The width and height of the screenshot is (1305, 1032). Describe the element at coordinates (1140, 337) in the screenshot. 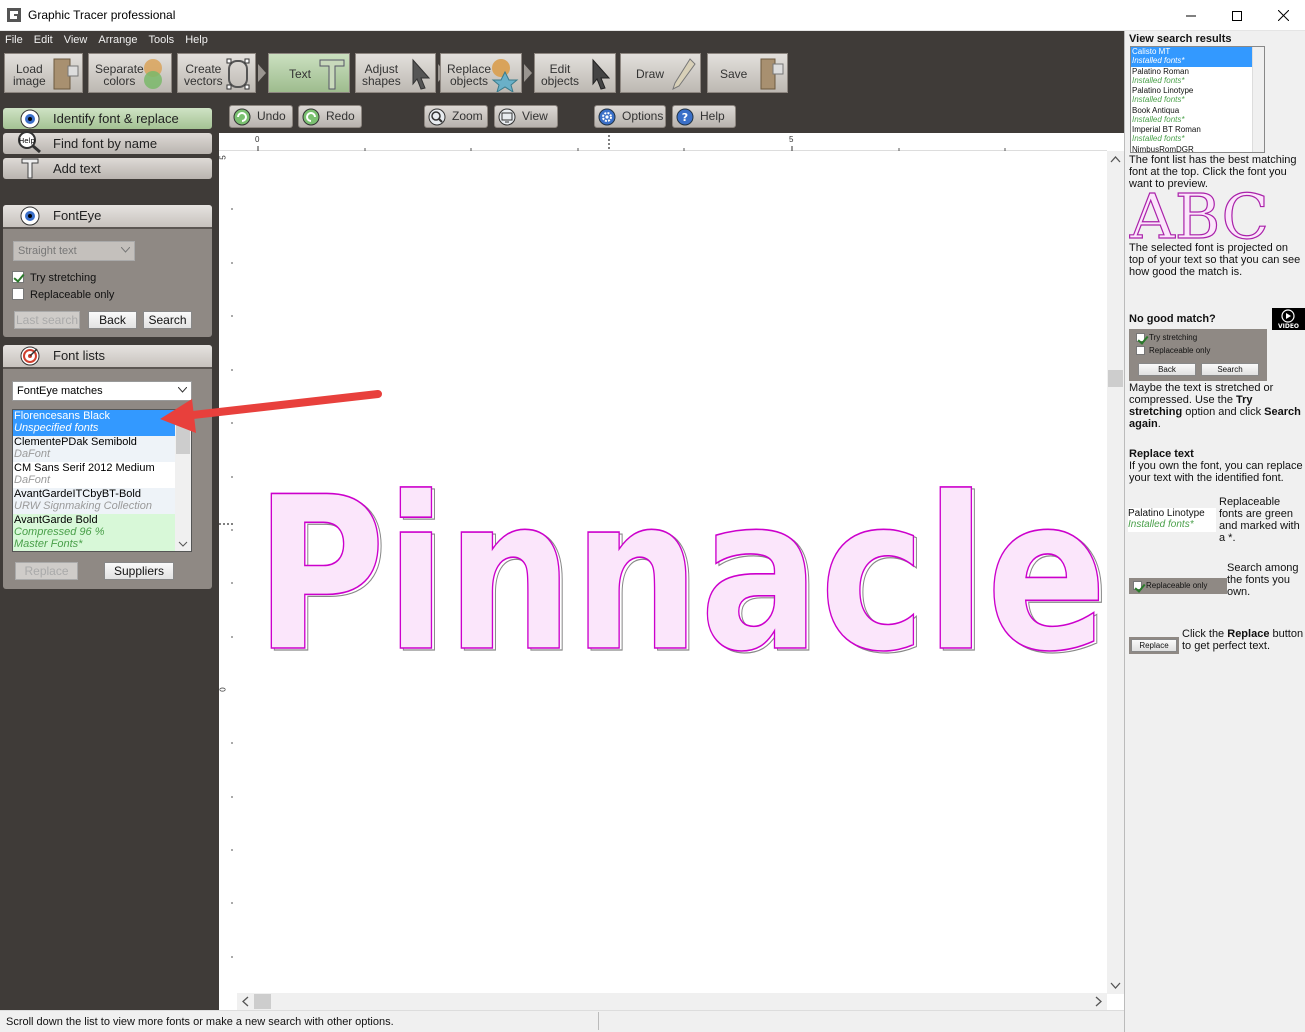

I see `mini-try-checkbox` at that location.